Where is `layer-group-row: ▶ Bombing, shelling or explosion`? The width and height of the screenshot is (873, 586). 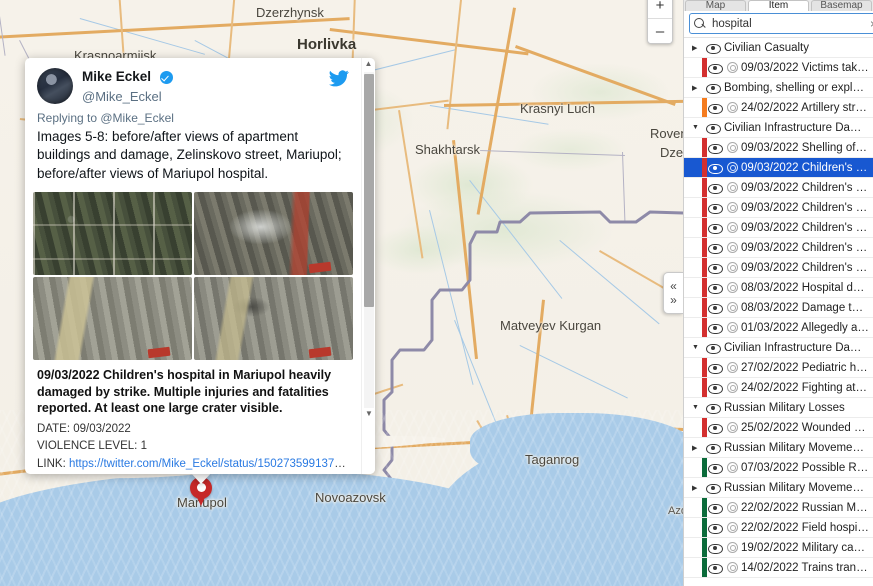
layer-group-row: ▶ Bombing, shelling or explosion is located at coordinates (778, 88).